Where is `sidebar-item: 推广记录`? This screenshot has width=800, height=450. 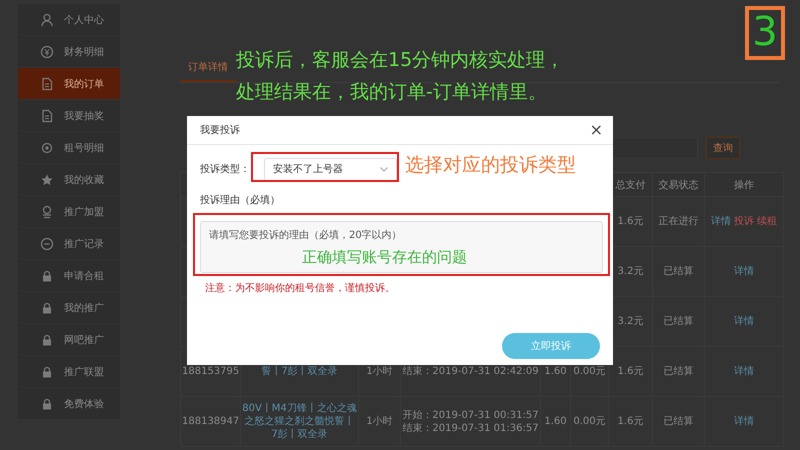
sidebar-item: 推广记录 is located at coordinates (69, 244).